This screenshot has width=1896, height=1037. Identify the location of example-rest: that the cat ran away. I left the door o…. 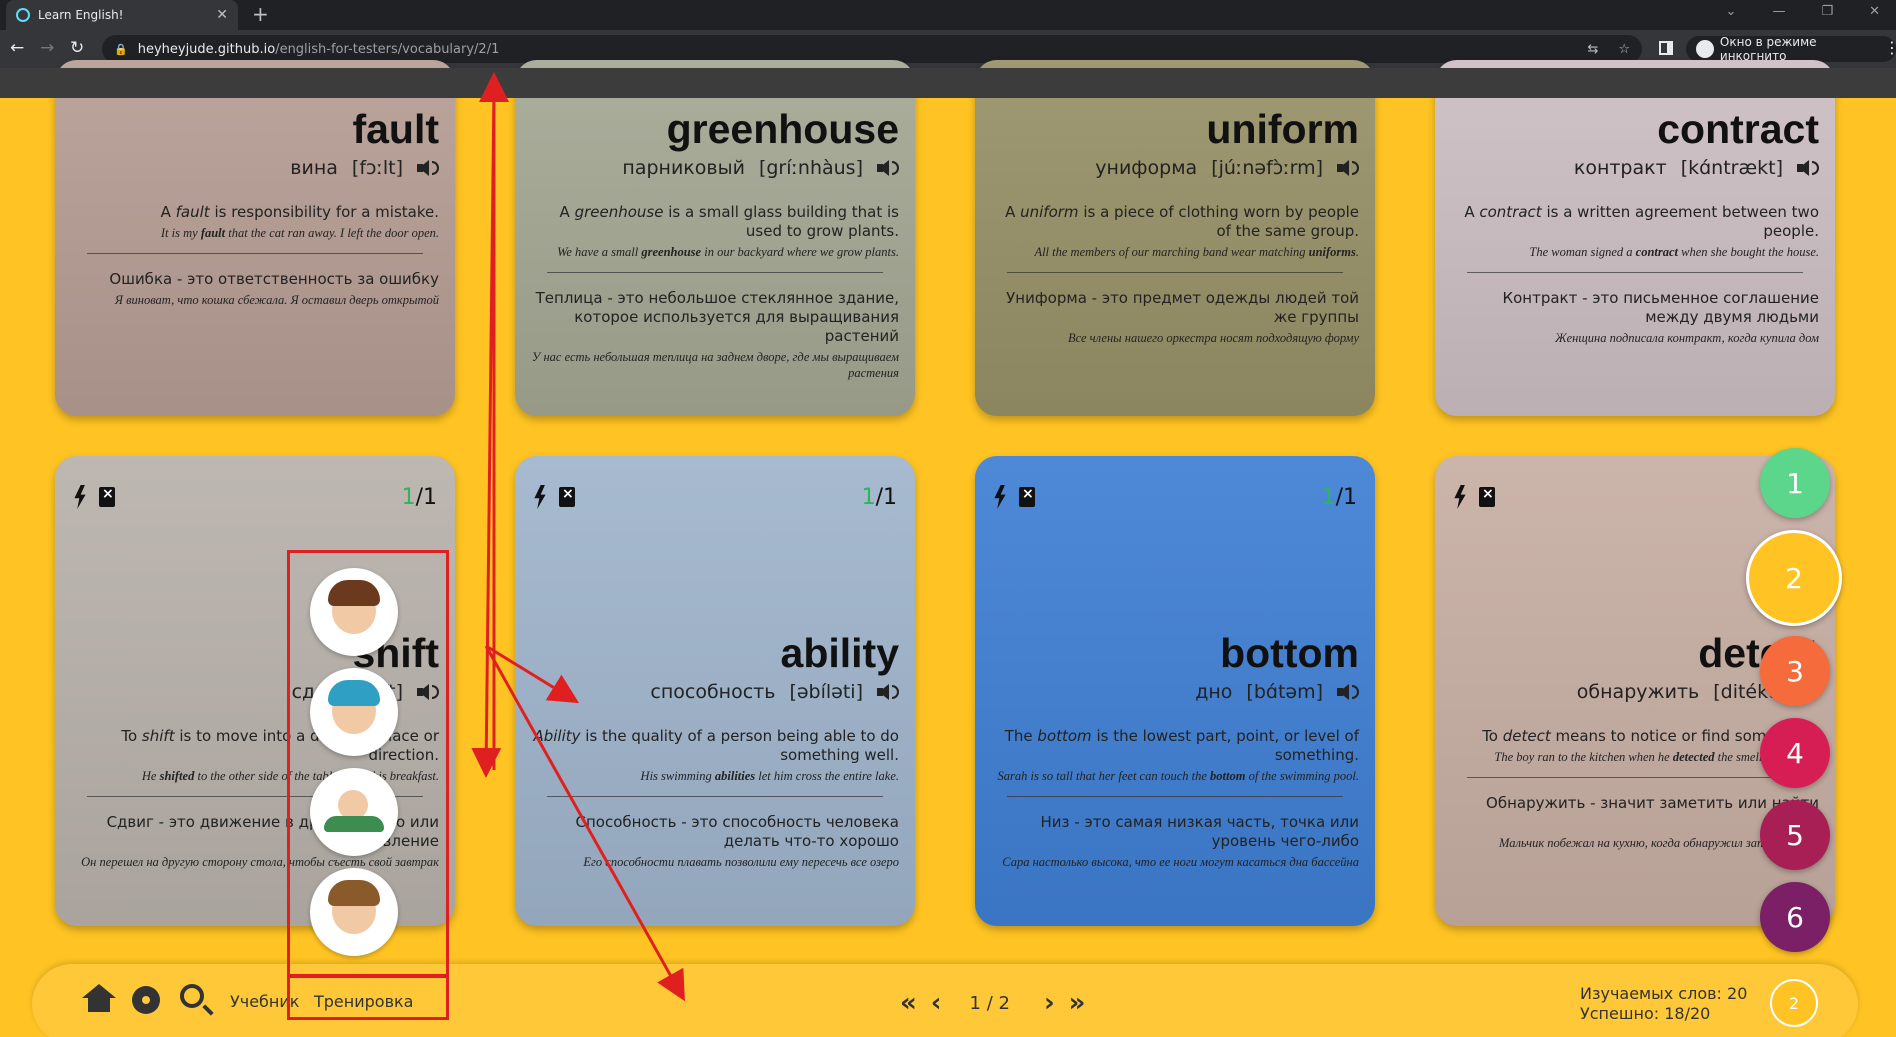
(332, 233).